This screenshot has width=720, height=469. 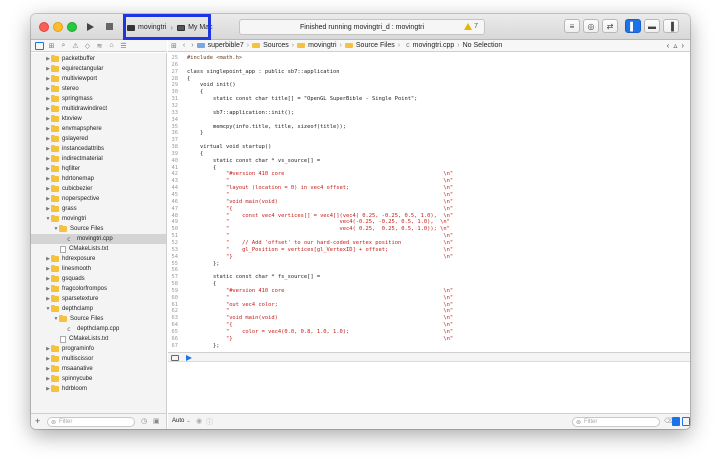 What do you see at coordinates (123, 46) in the screenshot?
I see `report-navigator-icon: ☰` at bounding box center [123, 46].